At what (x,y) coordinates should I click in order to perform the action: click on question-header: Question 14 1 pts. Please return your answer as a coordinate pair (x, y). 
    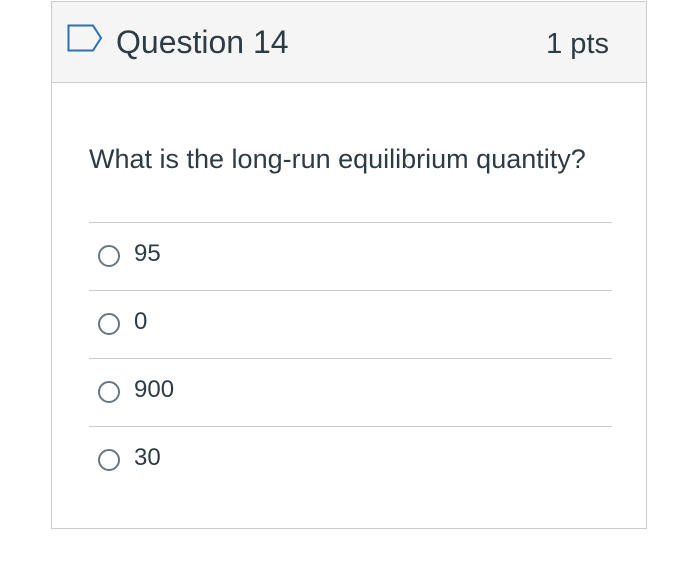
    Looking at the image, I should click on (349, 42).